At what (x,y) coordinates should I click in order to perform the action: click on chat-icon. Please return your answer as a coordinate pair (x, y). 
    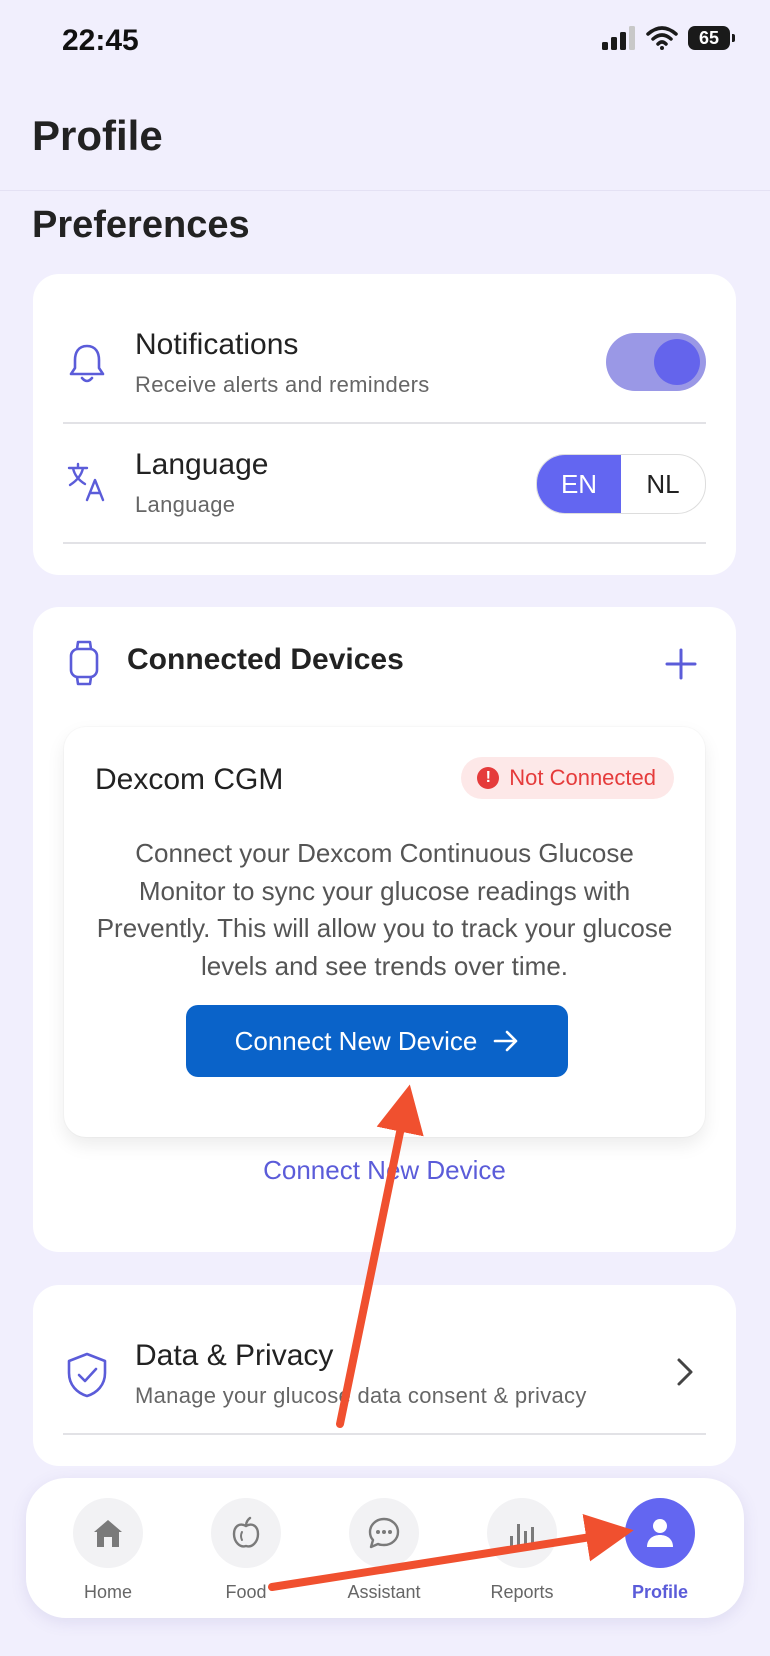
    Looking at the image, I should click on (384, 1533).